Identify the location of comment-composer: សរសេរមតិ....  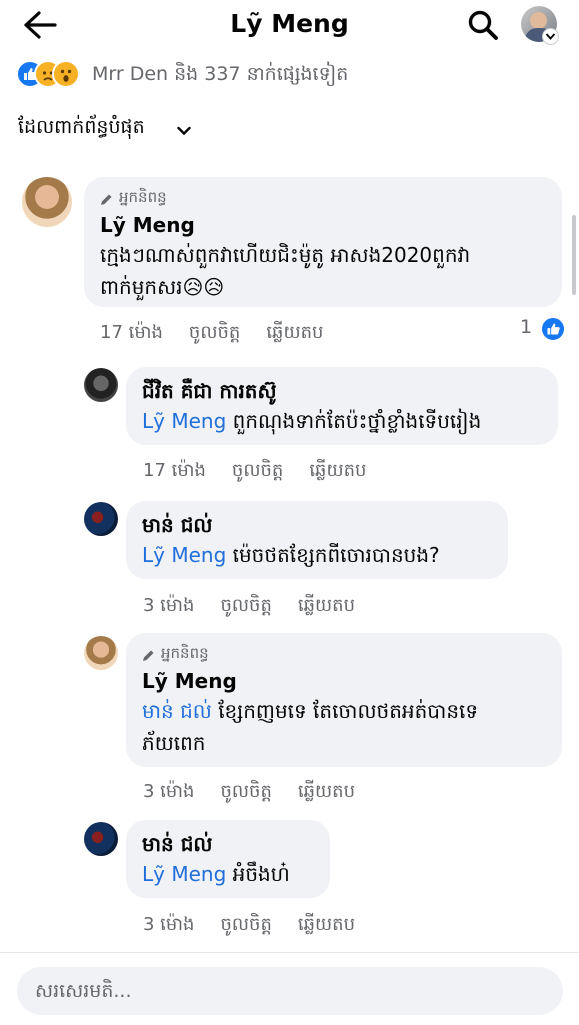
(289, 988).